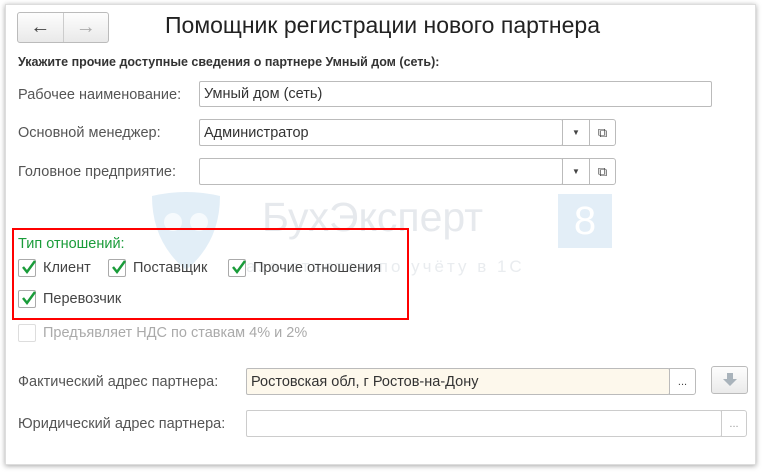 The image size is (762, 472). Describe the element at coordinates (317, 268) in the screenshot. I see `checkbox-other-label: Прочие отношения` at that location.